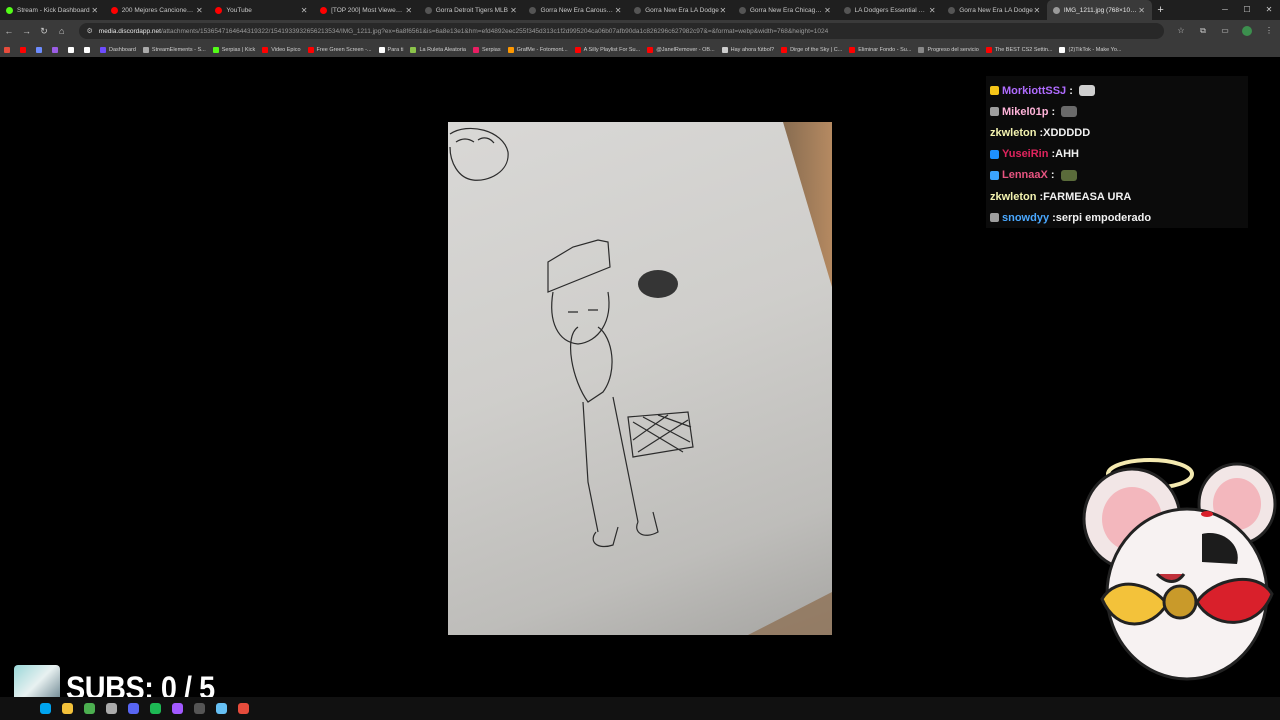  What do you see at coordinates (45, 708) in the screenshot?
I see `windows-icon` at bounding box center [45, 708].